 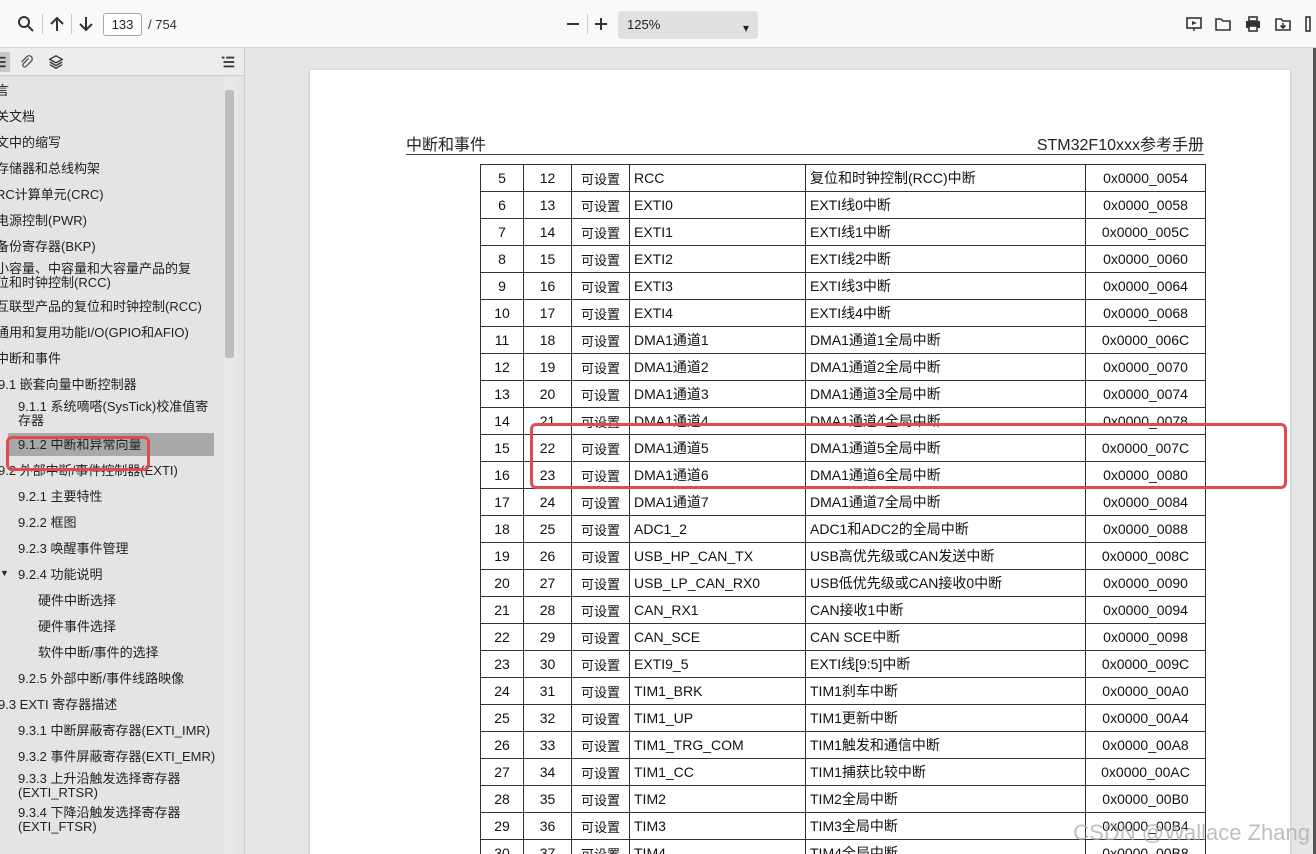 What do you see at coordinates (1145, 232) in the screenshot?
I see `table-cell: 0x0000_005C` at bounding box center [1145, 232].